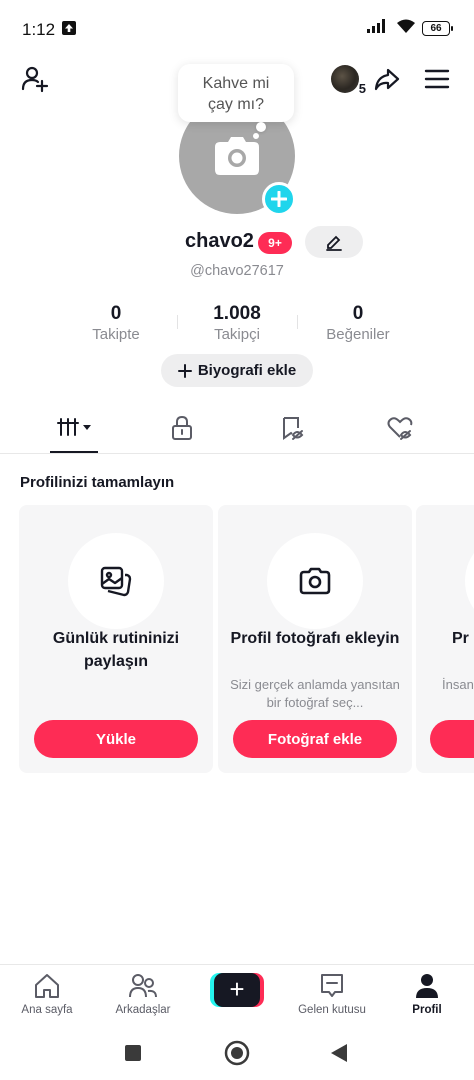 This screenshot has height=1080, width=474. What do you see at coordinates (235, 104) in the screenshot?
I see `note-line-2: çay mı?` at bounding box center [235, 104].